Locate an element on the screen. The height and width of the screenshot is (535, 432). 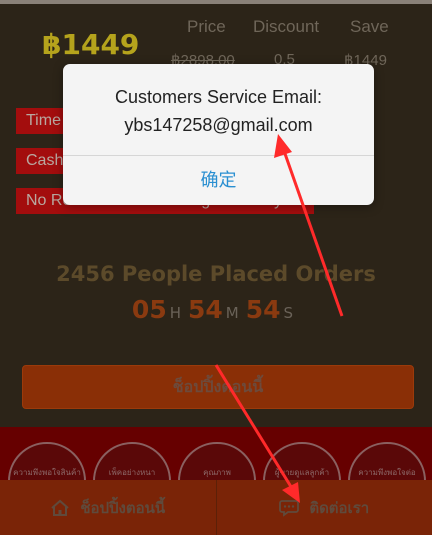
dialog-title: Customers Service Email: is located at coordinates (218, 97).